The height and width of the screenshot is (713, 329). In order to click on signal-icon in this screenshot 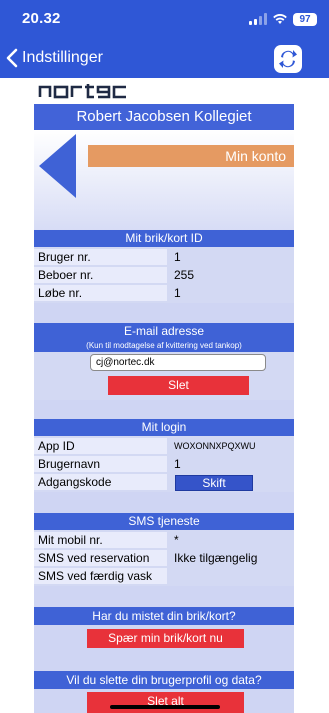, I will do `click(258, 19)`.